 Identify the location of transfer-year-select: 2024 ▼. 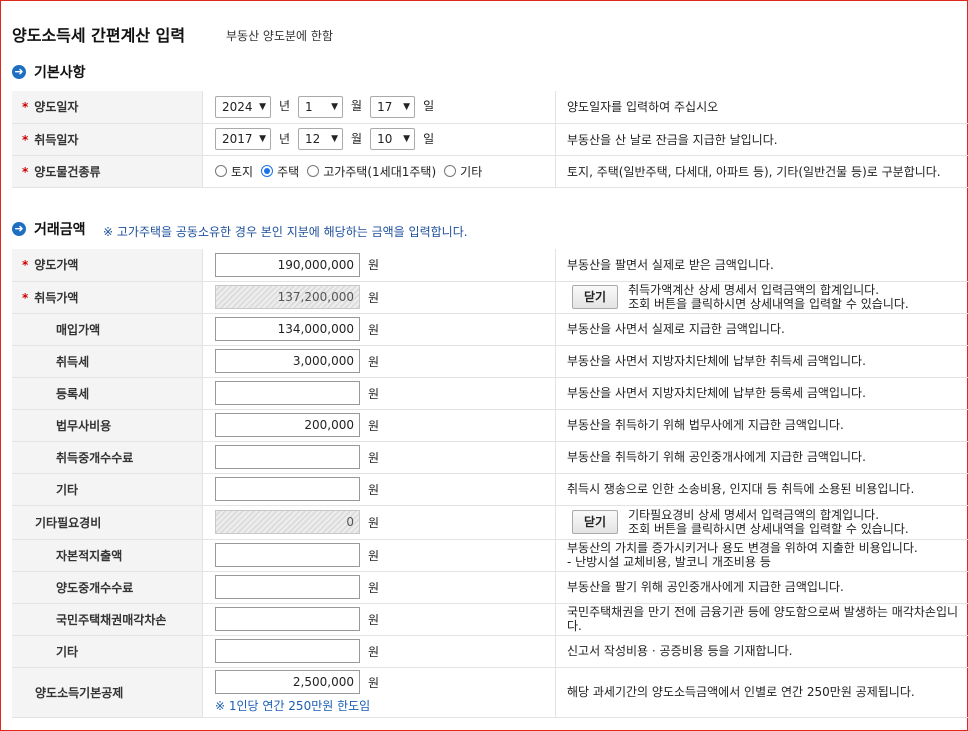
(243, 106).